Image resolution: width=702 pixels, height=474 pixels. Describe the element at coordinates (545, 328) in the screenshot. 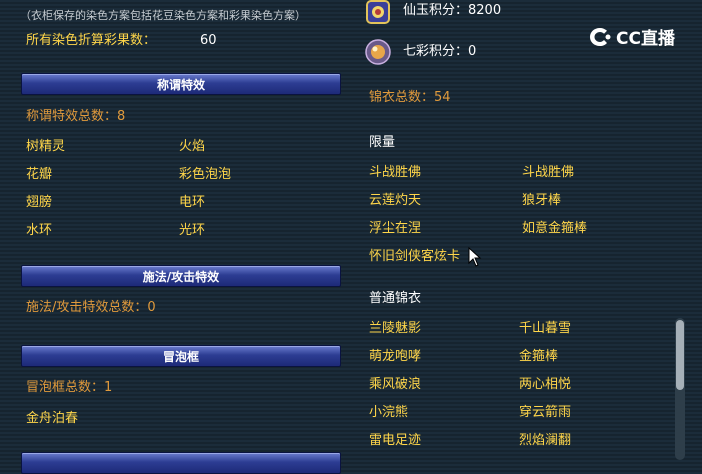

I see `normal-item: 千山暮雪` at that location.